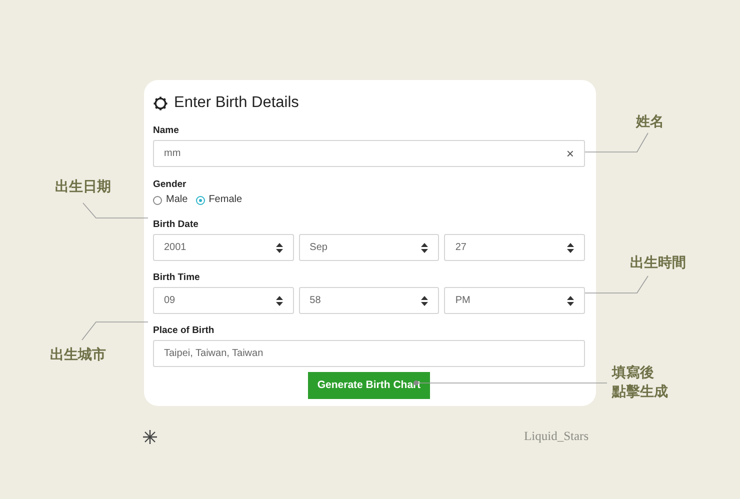 The image size is (740, 499). Describe the element at coordinates (515, 300) in the screenshot. I see `select-field: PM` at that location.